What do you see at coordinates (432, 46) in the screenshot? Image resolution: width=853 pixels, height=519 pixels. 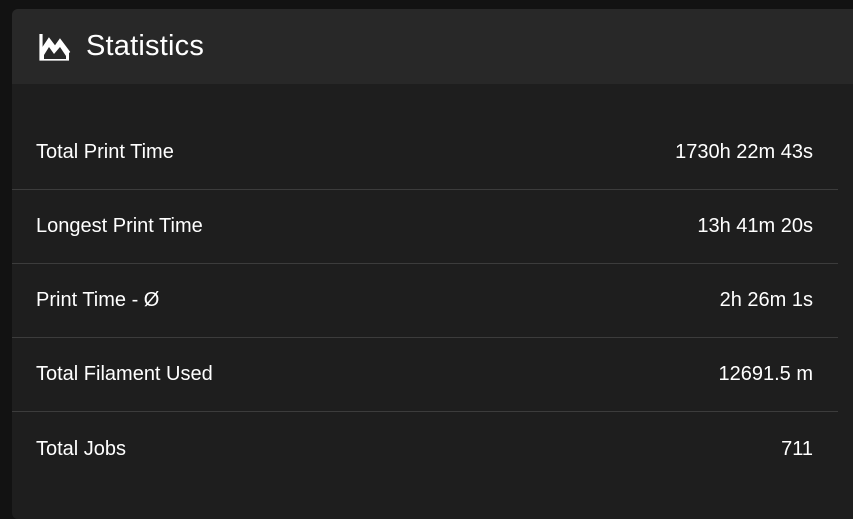 I see `card-header: Statistics` at bounding box center [432, 46].